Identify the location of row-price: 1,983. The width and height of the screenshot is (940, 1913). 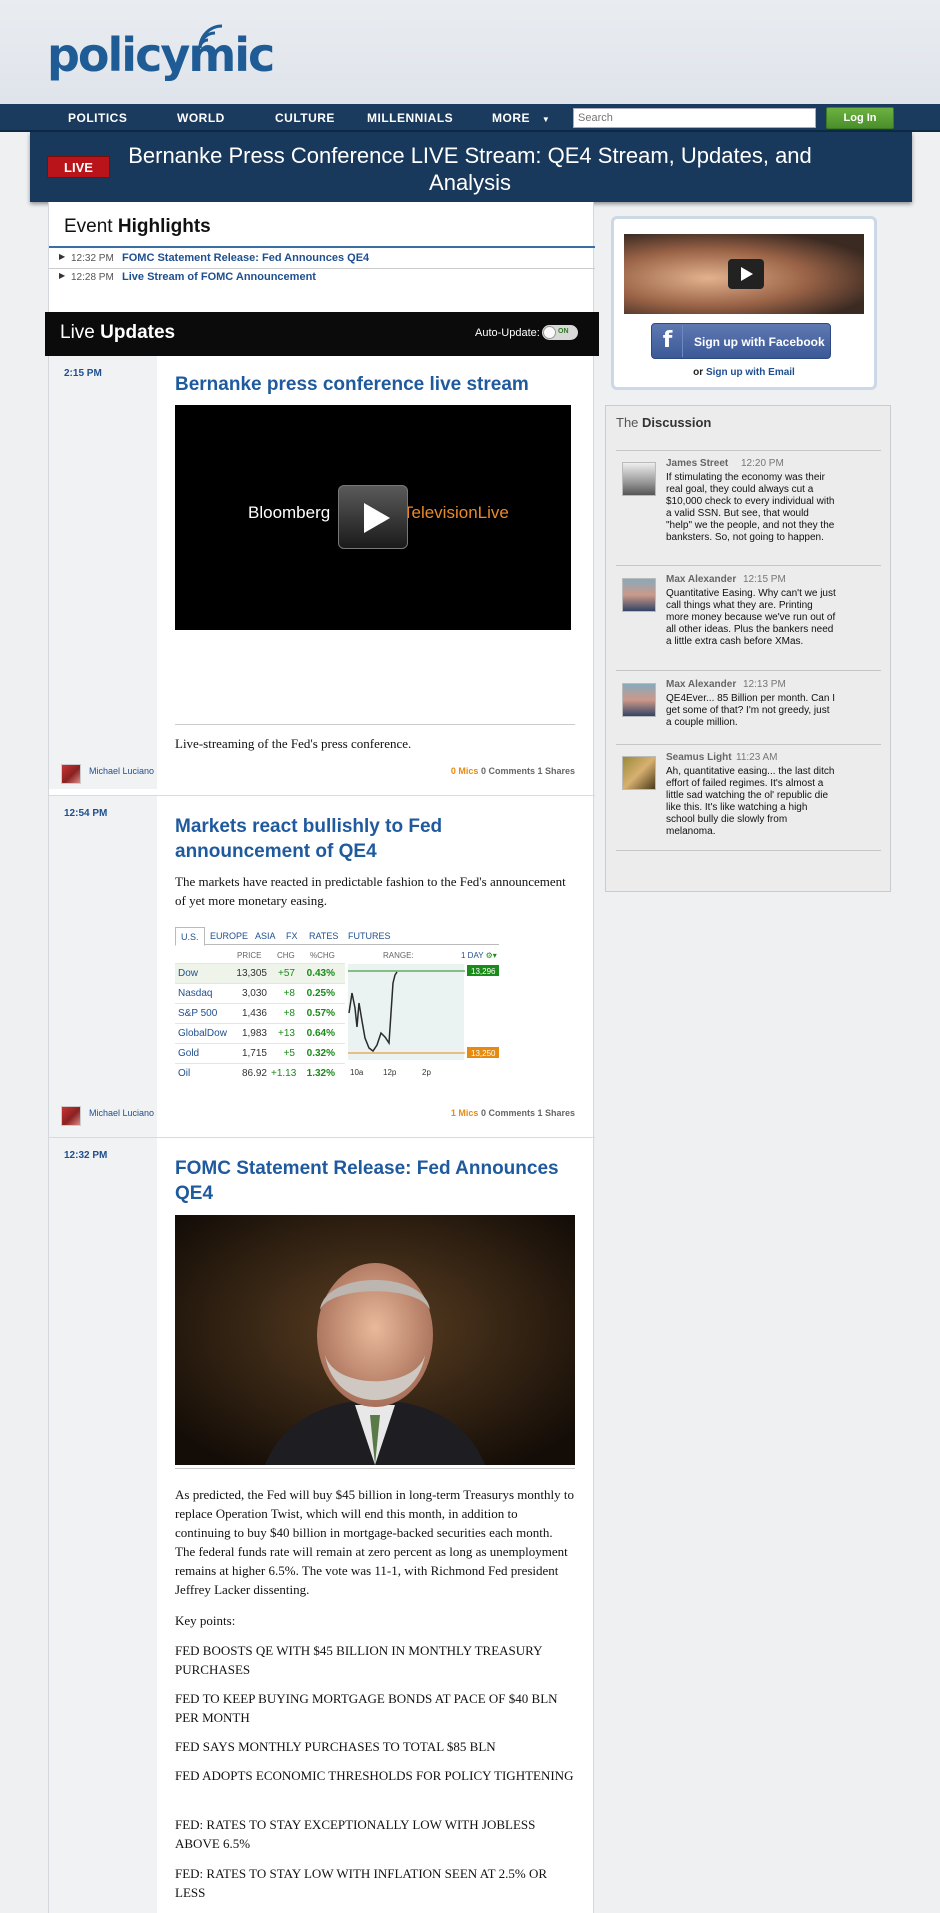
(254, 1033).